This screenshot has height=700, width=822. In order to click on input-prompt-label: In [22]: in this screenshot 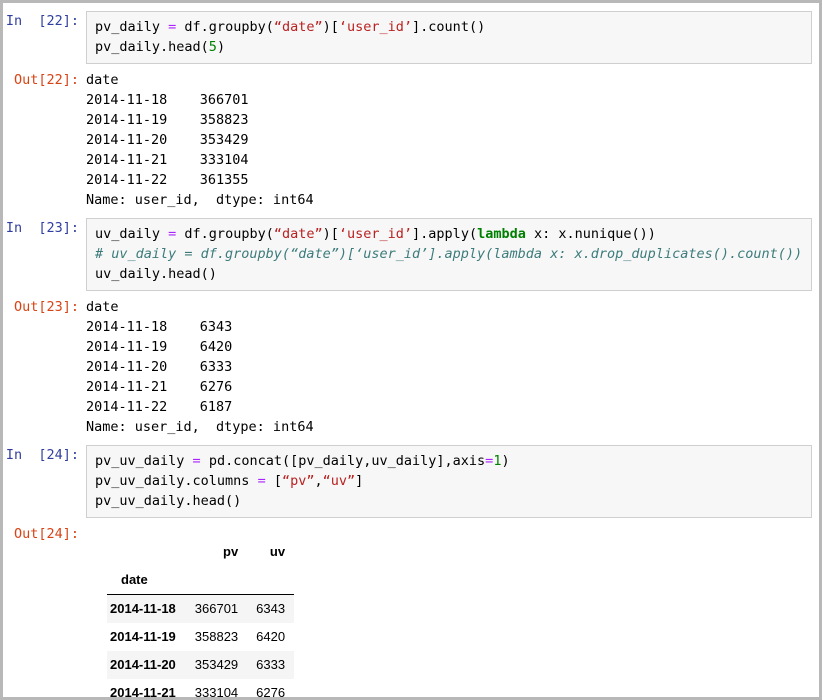, I will do `click(42, 21)`.